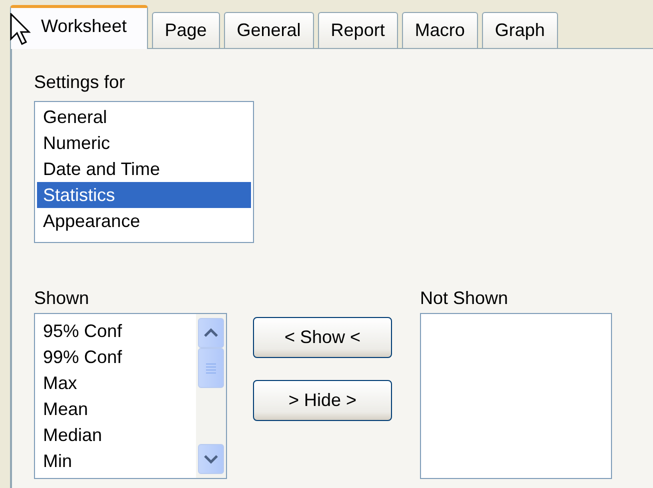 Image resolution: width=653 pixels, height=488 pixels. I want to click on list-item: 99% Conf, so click(115, 357).